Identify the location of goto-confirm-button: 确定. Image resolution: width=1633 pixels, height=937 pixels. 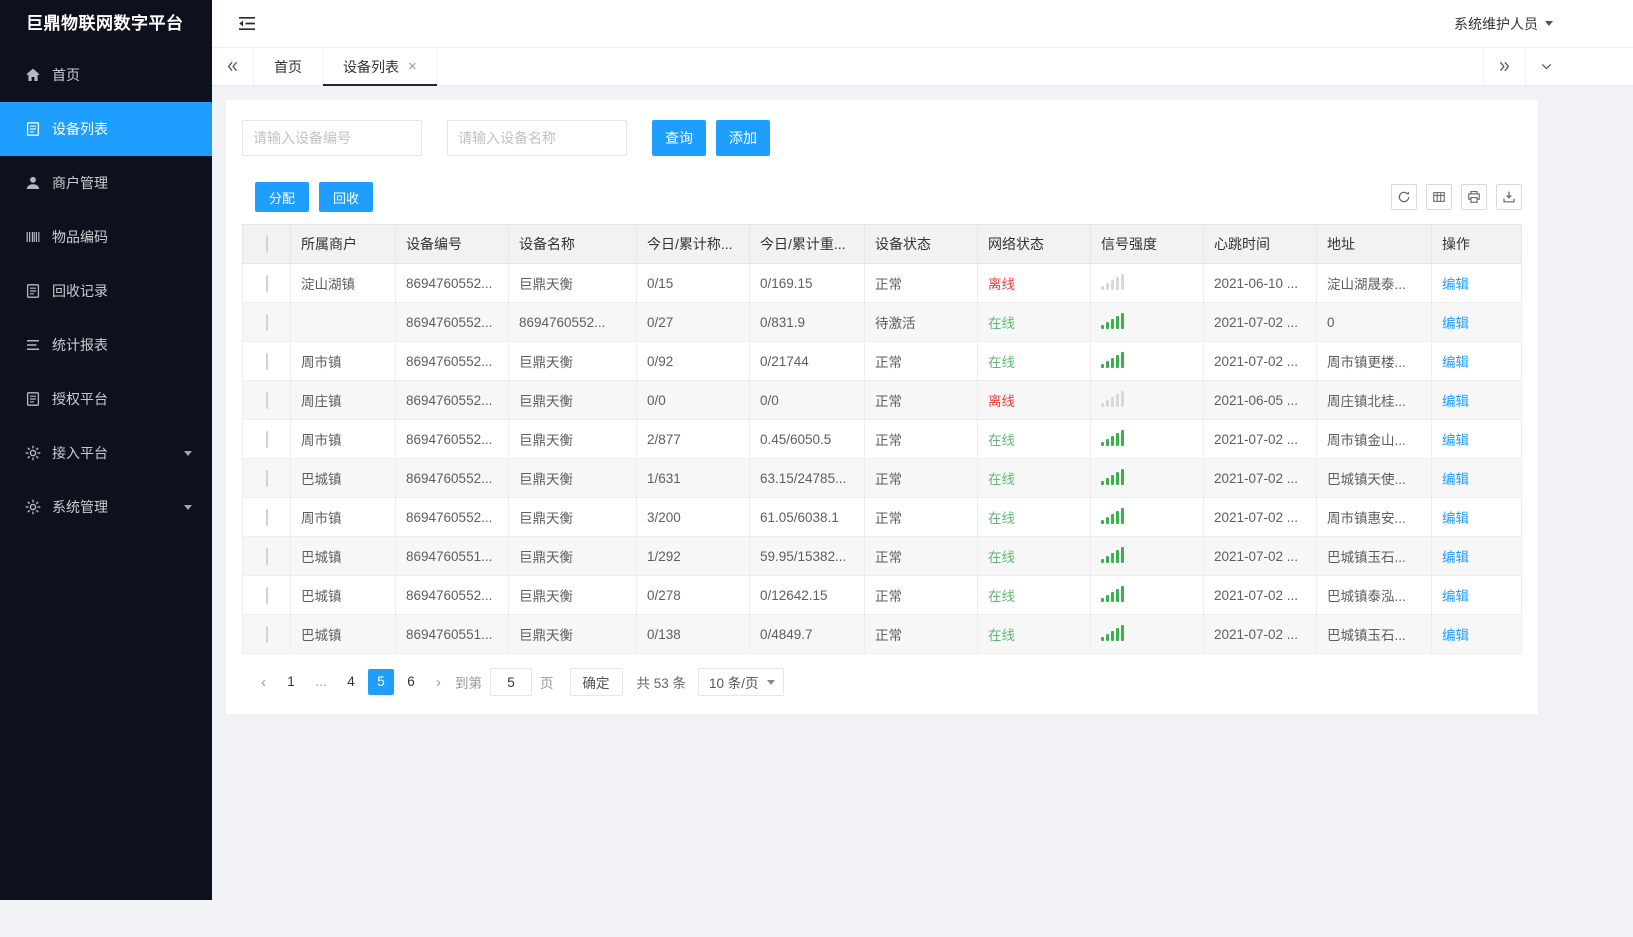
(596, 682).